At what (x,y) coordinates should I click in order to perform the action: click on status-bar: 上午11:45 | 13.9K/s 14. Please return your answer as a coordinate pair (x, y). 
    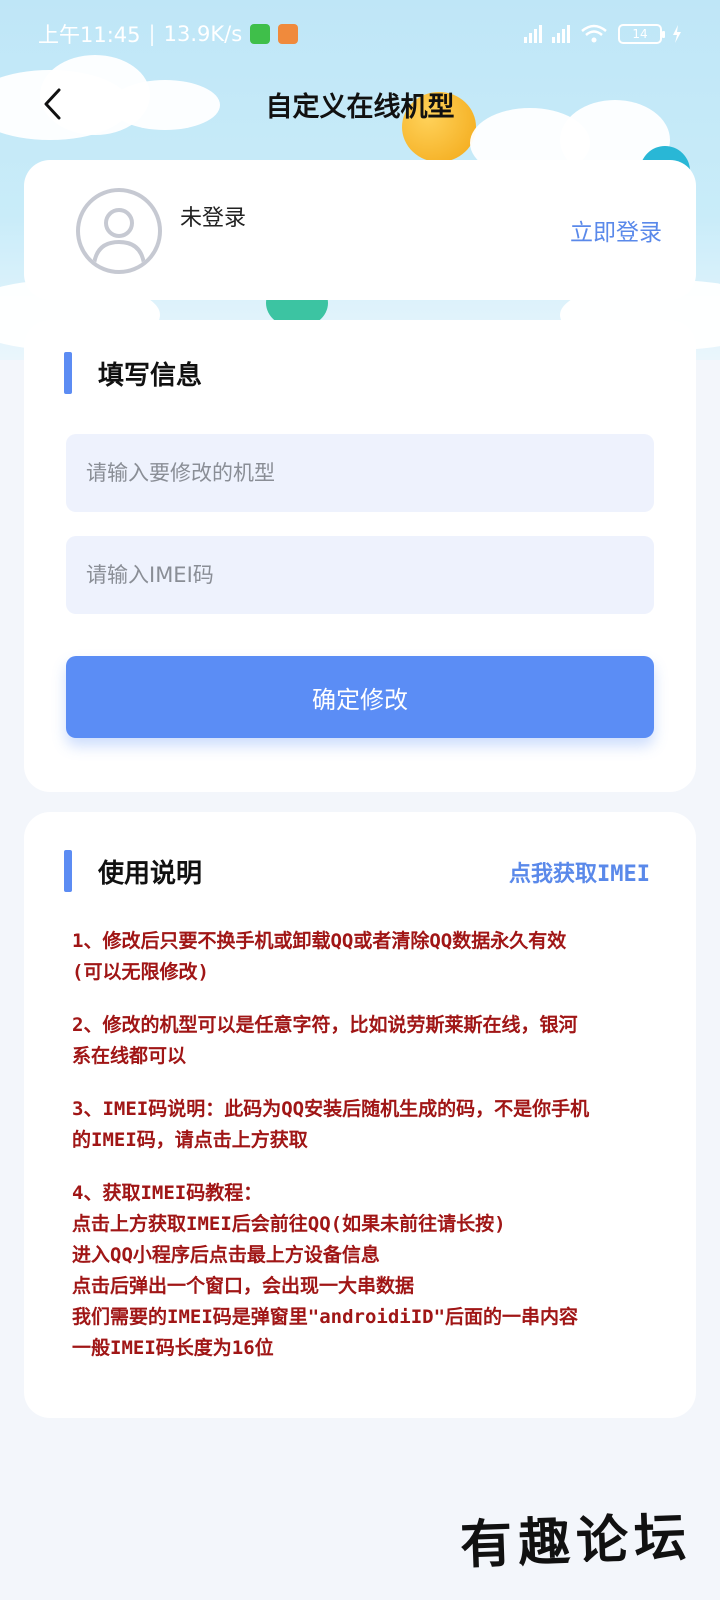
    Looking at the image, I should click on (360, 34).